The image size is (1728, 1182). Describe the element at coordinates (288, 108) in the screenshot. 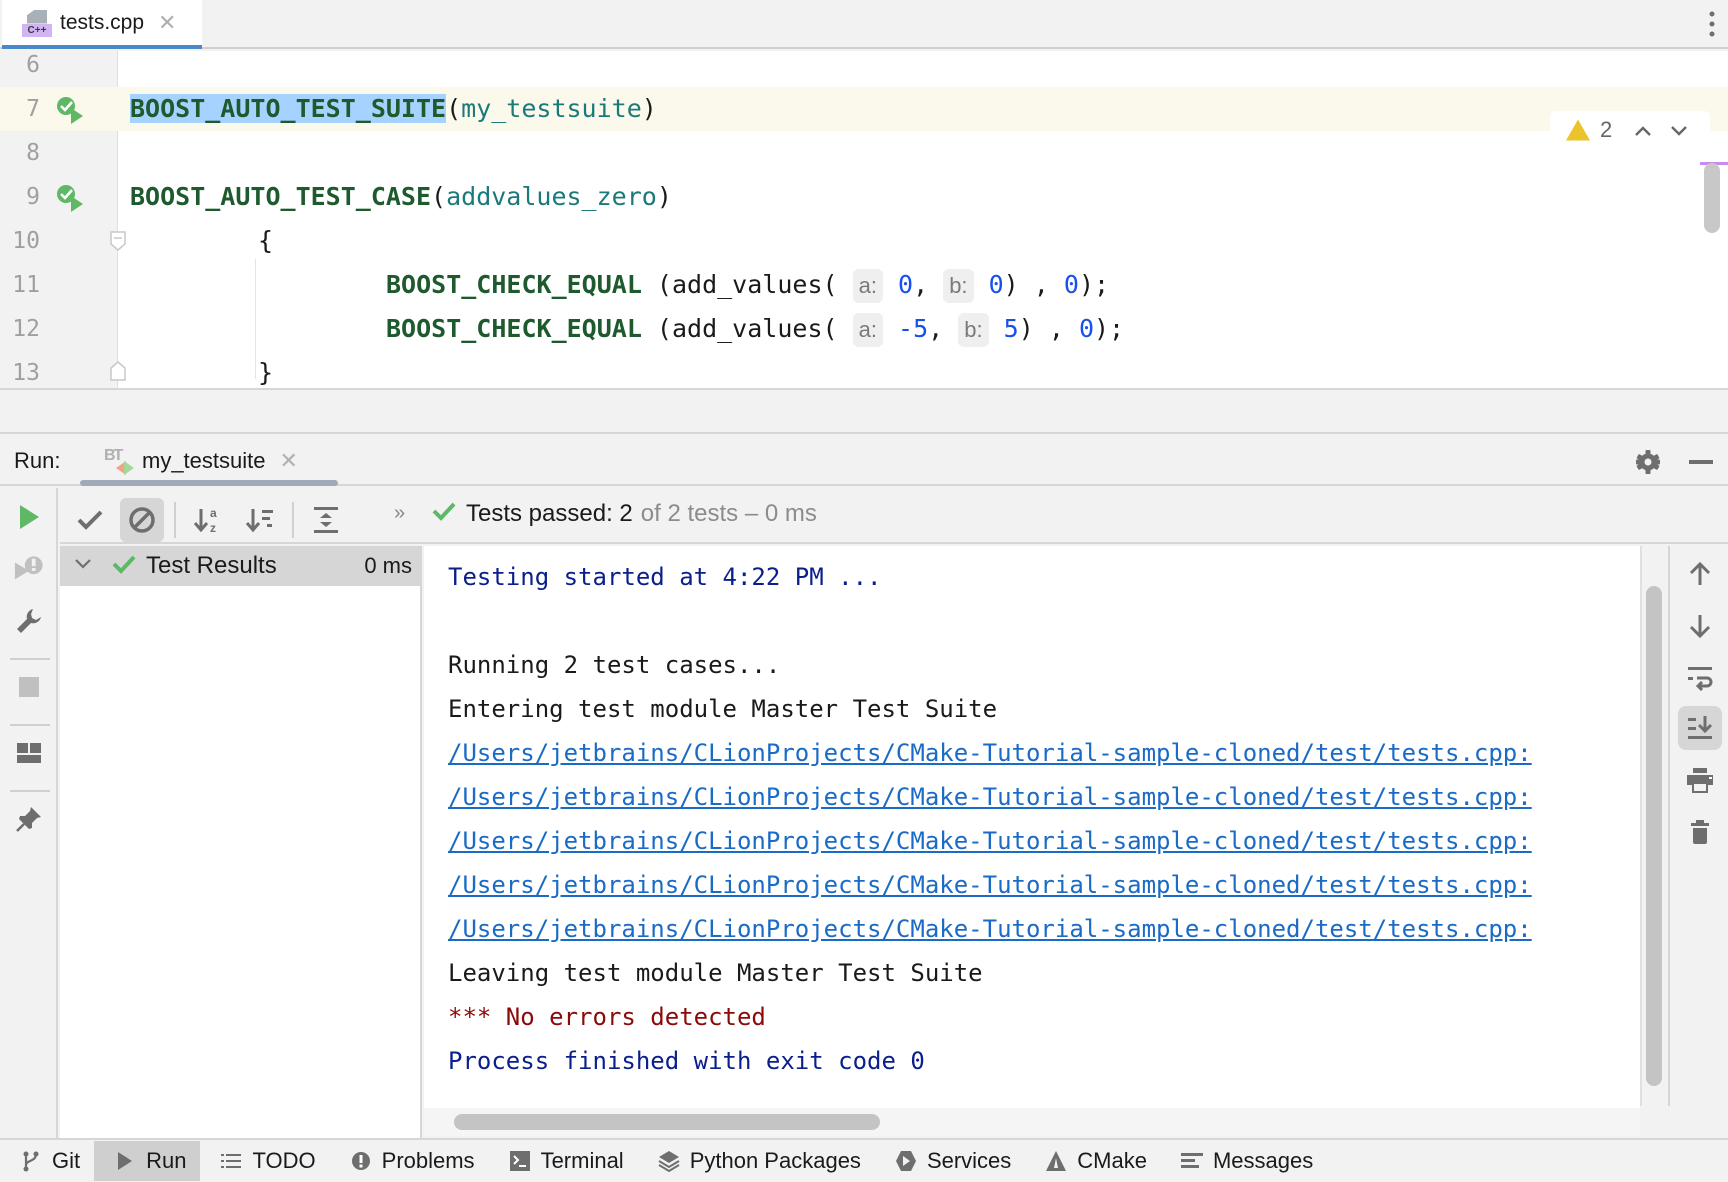

I see `macro-test-suite: BOOST_AUTO_TEST_SUITE` at that location.